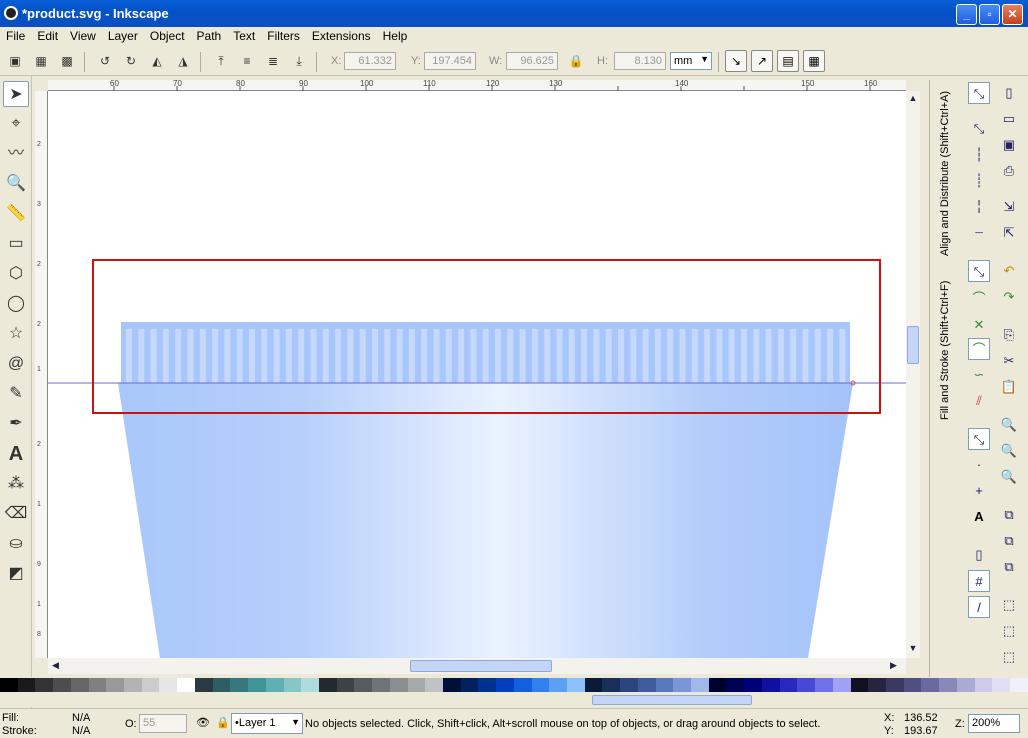 The height and width of the screenshot is (738, 1028). What do you see at coordinates (370, 61) in the screenshot?
I see `x-field: 61.332` at bounding box center [370, 61].